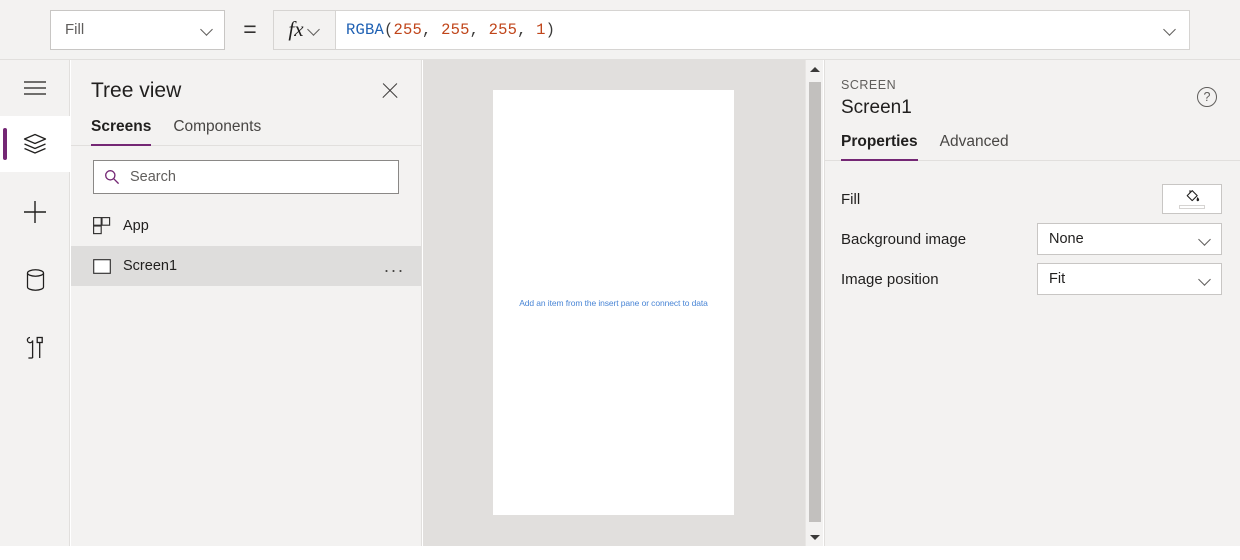 The height and width of the screenshot is (560, 1240). What do you see at coordinates (121, 132) in the screenshot?
I see `tab-screens: Screens` at bounding box center [121, 132].